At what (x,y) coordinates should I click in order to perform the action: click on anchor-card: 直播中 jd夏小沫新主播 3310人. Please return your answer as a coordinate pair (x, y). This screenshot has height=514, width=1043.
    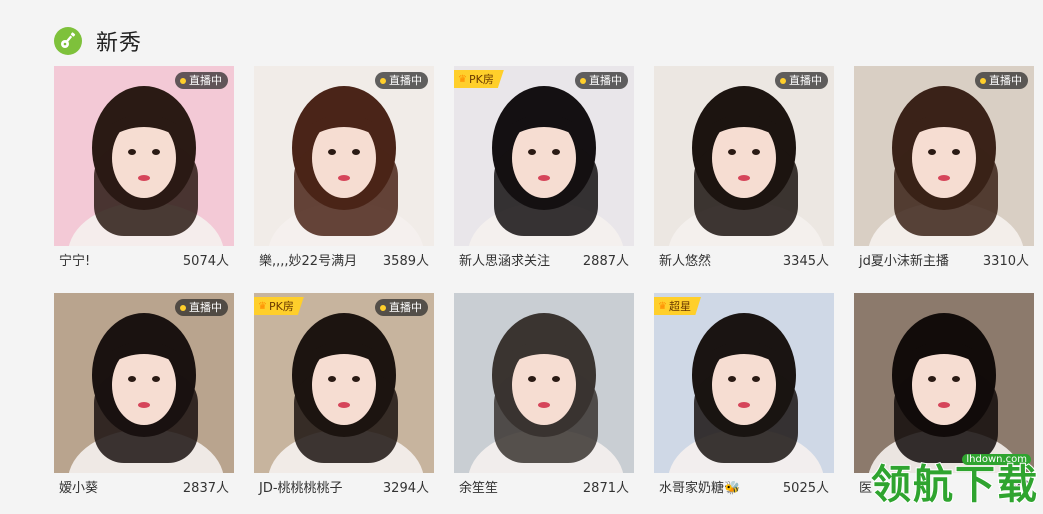
    Looking at the image, I should click on (944, 169).